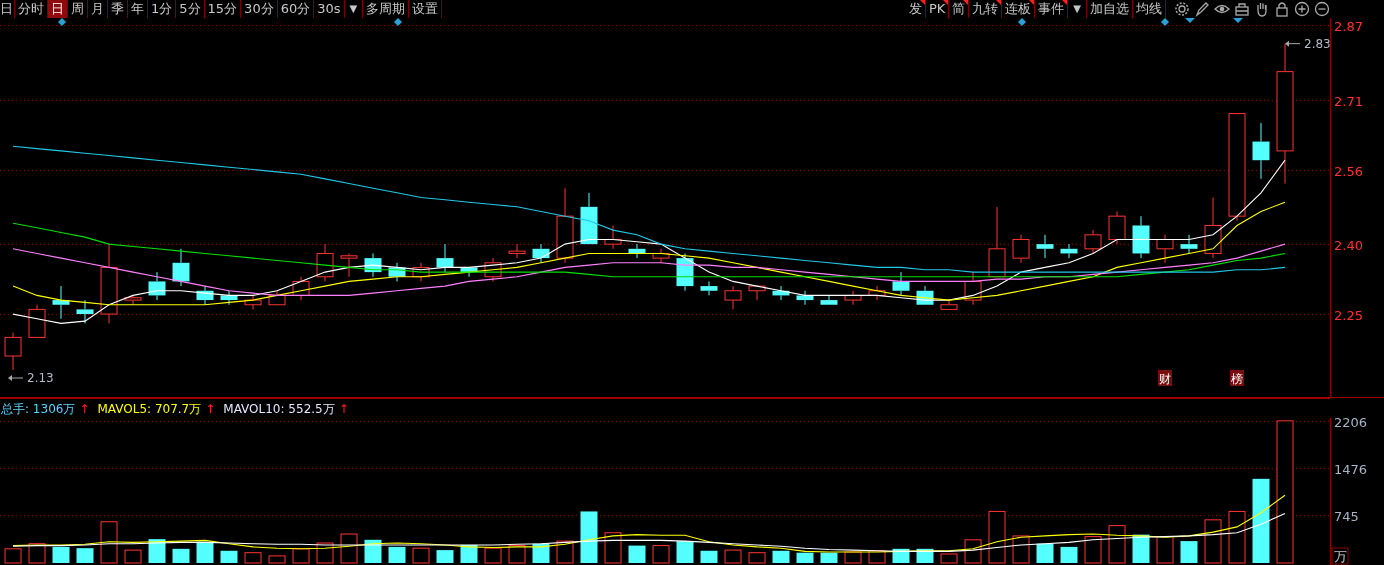 This screenshot has width=1384, height=565. I want to click on event-badge: 财, so click(1165, 378).